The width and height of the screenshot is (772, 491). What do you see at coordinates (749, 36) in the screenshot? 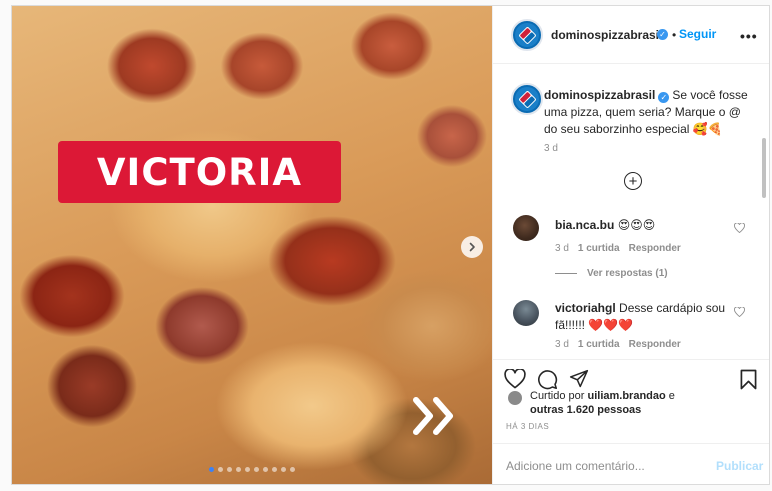
I see `more-options-icon: •••` at bounding box center [749, 36].